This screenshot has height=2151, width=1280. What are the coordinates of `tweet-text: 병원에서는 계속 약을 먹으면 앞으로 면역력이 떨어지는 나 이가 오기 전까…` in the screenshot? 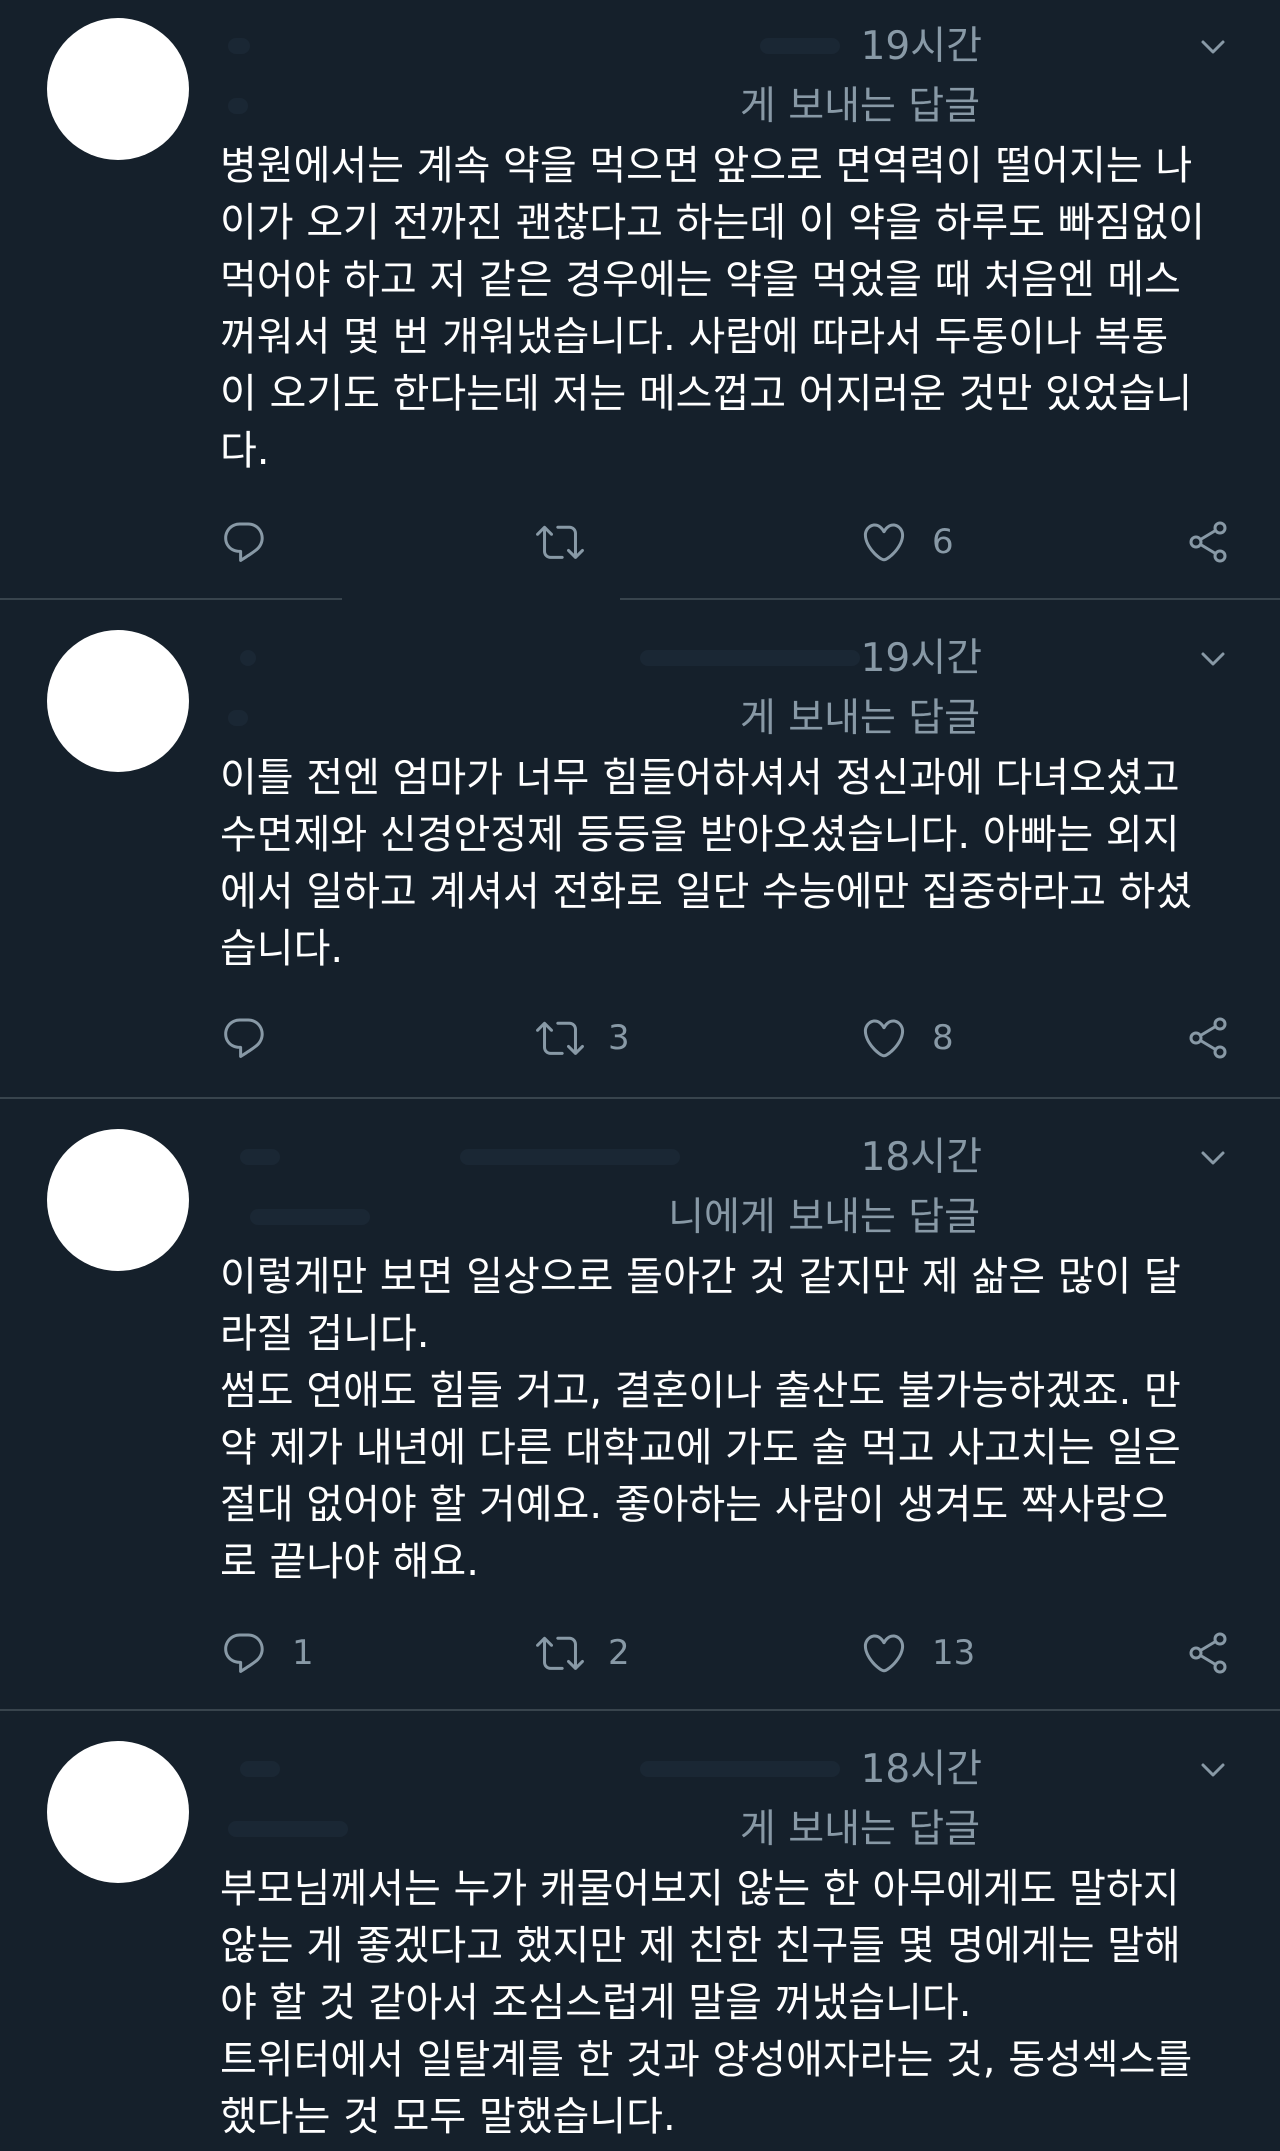 It's located at (712, 308).